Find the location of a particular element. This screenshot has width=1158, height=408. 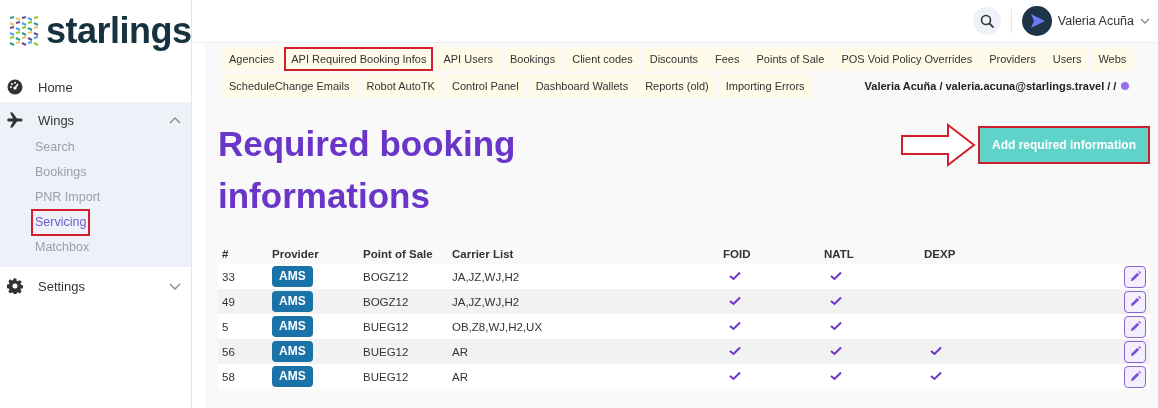

tab: Users is located at coordinates (1067, 59).